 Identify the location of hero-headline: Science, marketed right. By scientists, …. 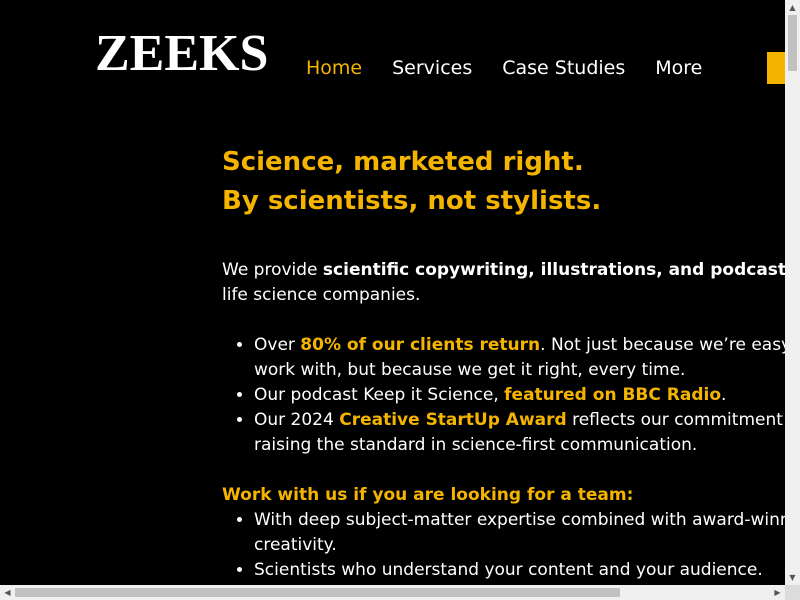
(503, 182).